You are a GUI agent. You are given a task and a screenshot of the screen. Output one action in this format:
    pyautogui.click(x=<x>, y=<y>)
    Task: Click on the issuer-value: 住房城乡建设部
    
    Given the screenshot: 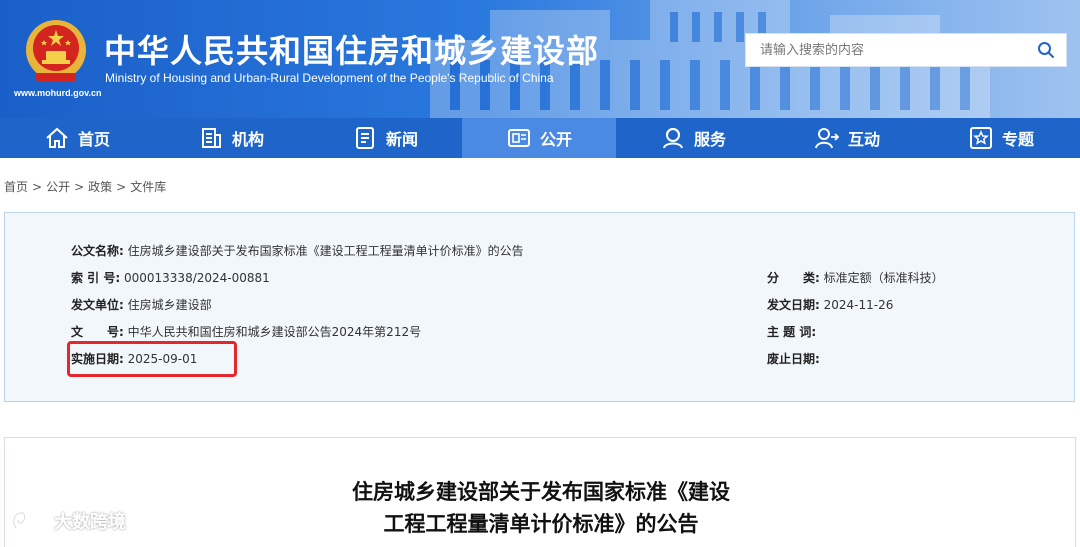 What is the action you would take?
    pyautogui.click(x=169, y=305)
    